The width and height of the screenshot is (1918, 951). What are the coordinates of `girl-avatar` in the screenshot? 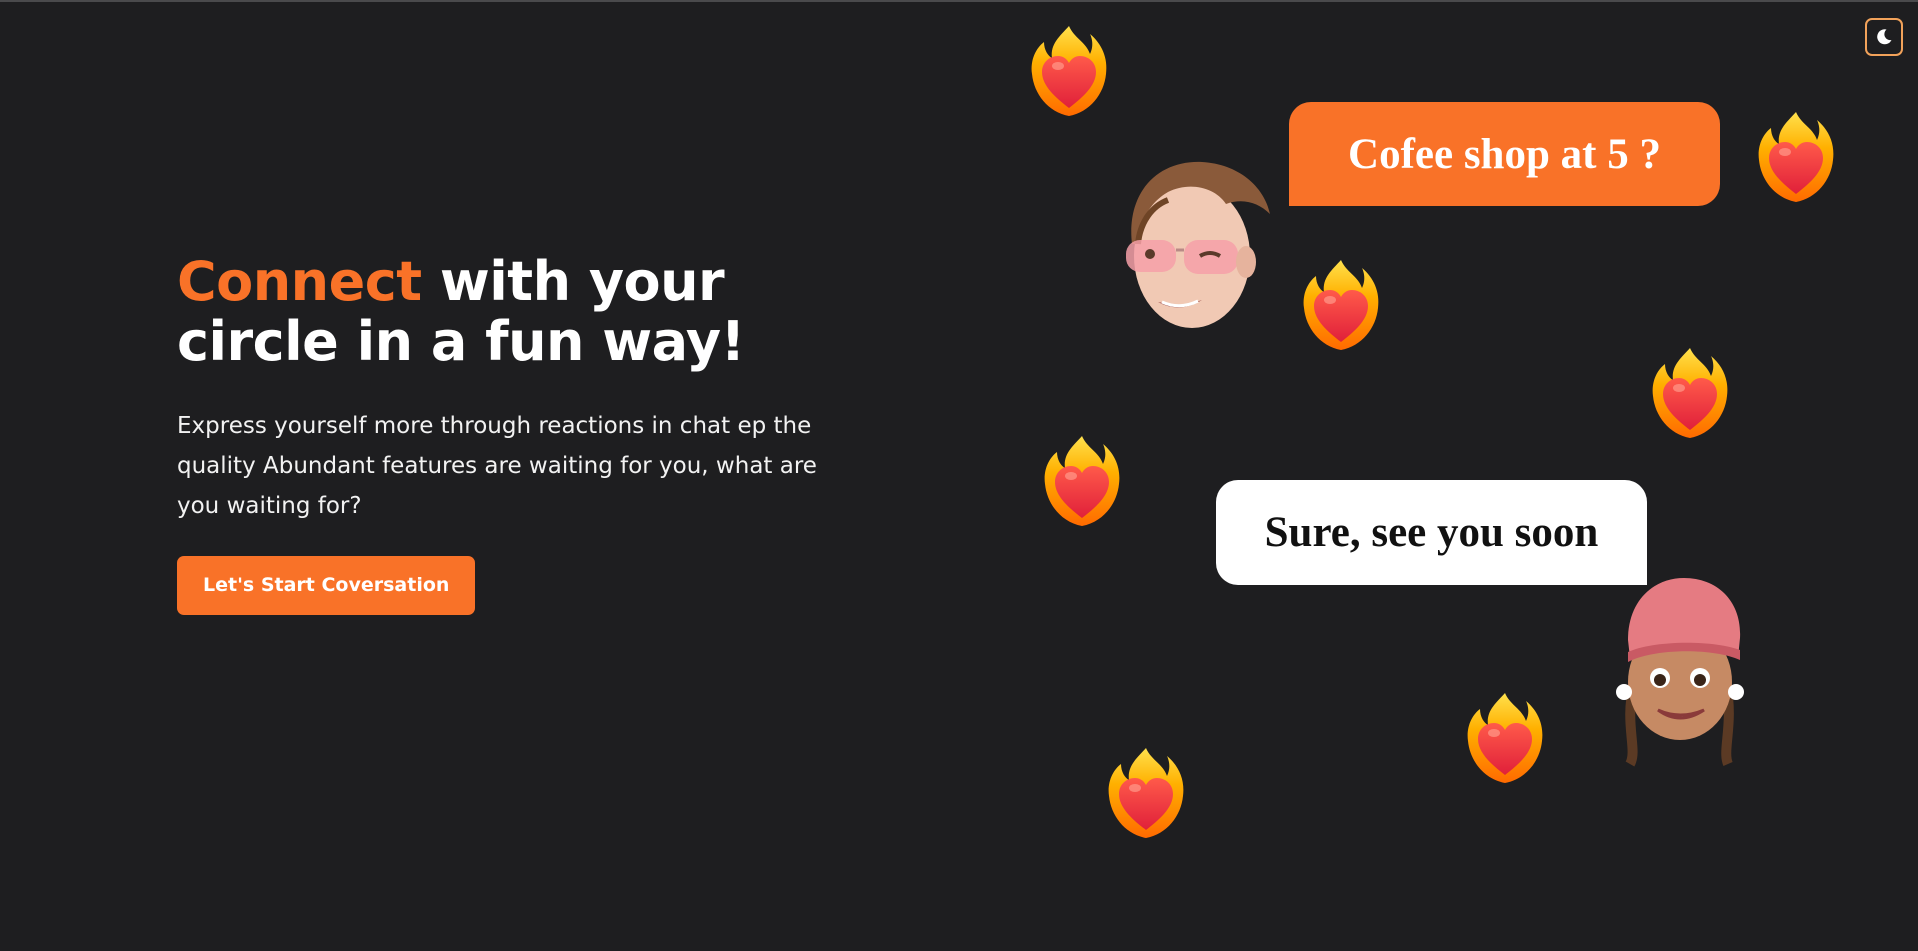 It's located at (1680, 672).